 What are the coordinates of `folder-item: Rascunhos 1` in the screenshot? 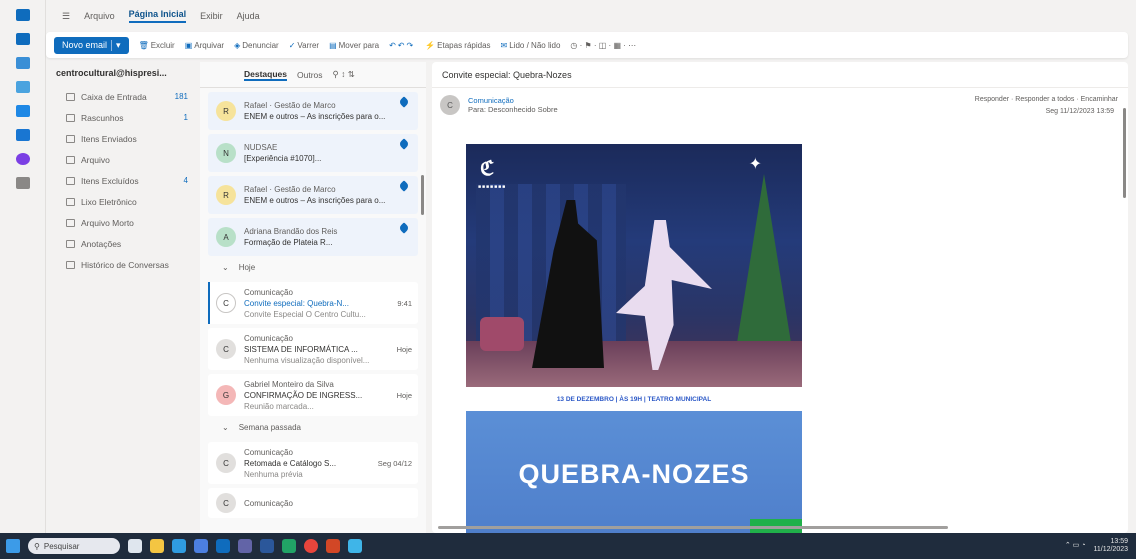 It's located at (122, 117).